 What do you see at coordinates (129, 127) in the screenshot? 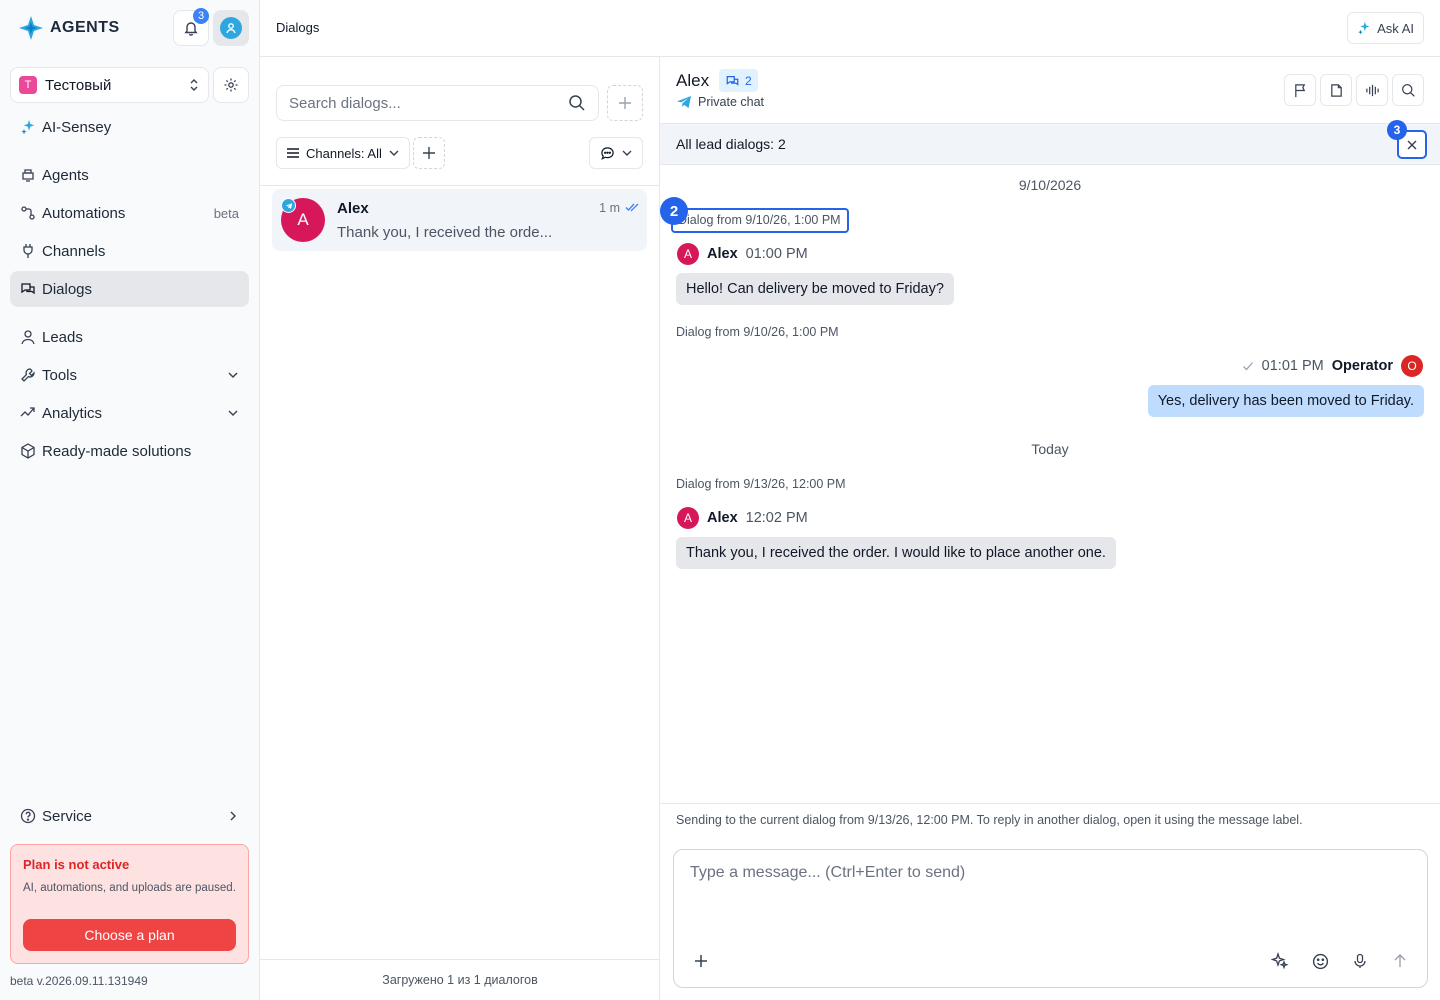
I see `sidebar-item-ai-sensey: AI-Sensey` at bounding box center [129, 127].